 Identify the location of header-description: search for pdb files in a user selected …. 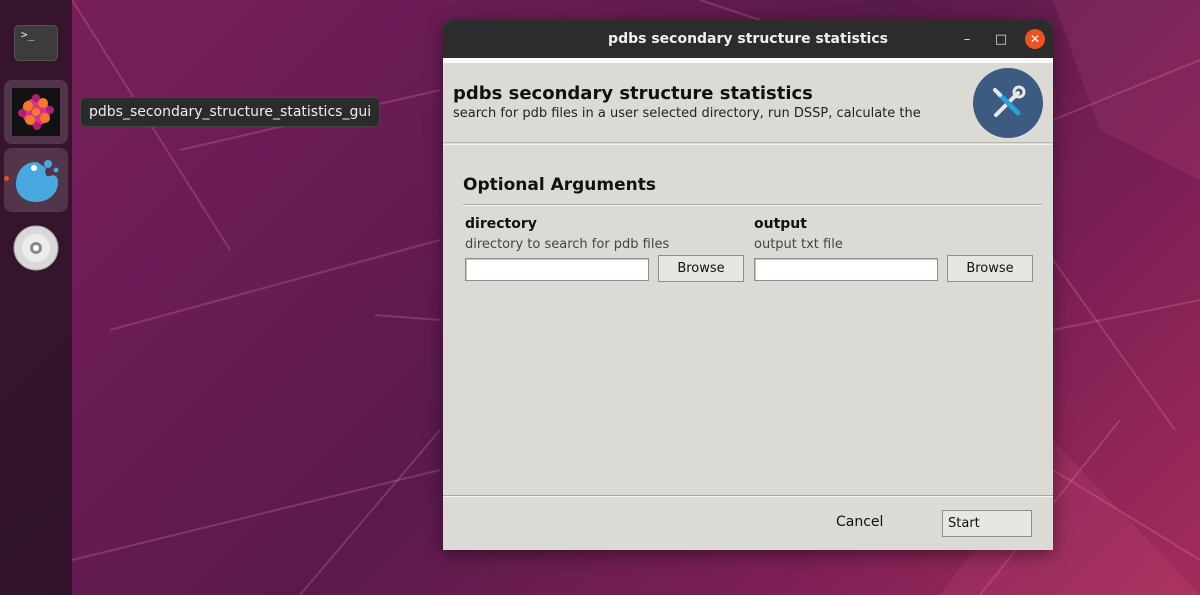
(687, 113).